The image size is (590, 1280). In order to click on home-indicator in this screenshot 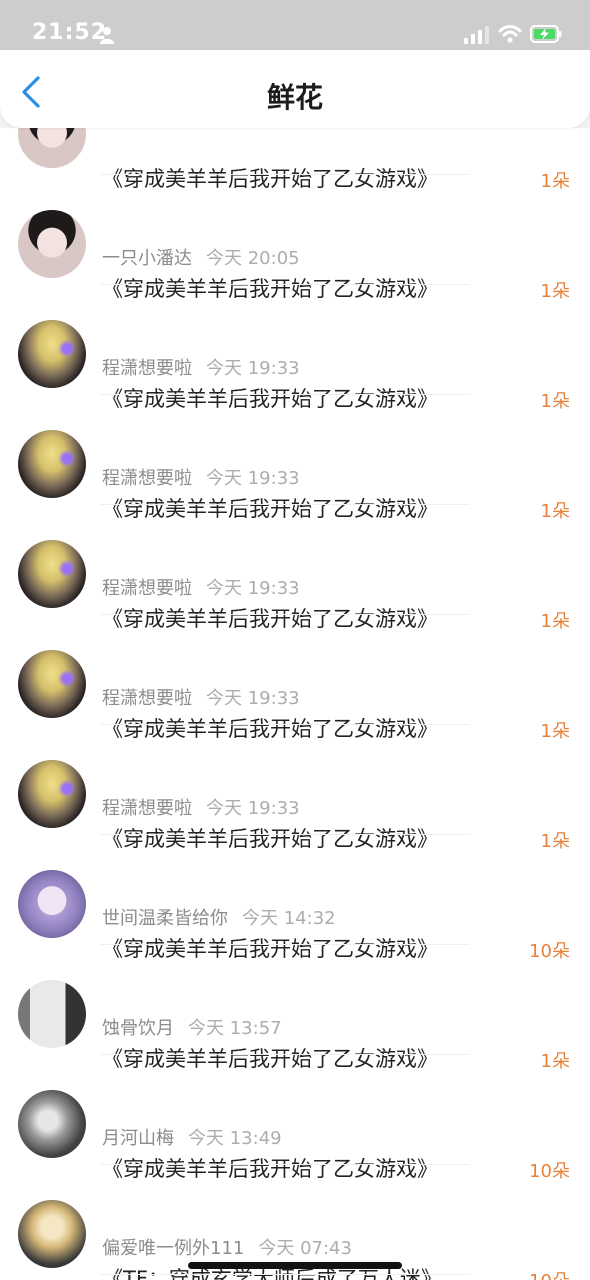, I will do `click(295, 1265)`.